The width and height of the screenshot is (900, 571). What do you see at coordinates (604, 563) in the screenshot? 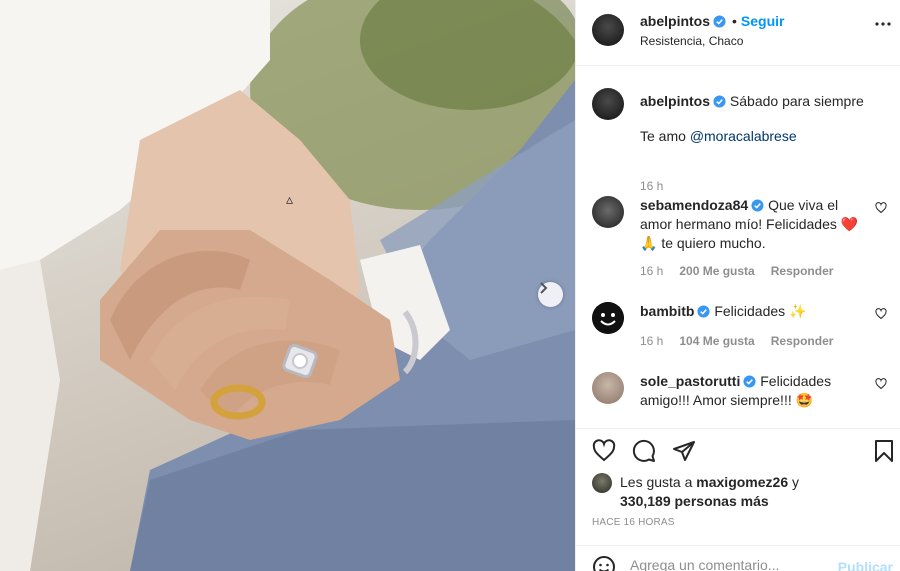
I see `emoji-icon` at bounding box center [604, 563].